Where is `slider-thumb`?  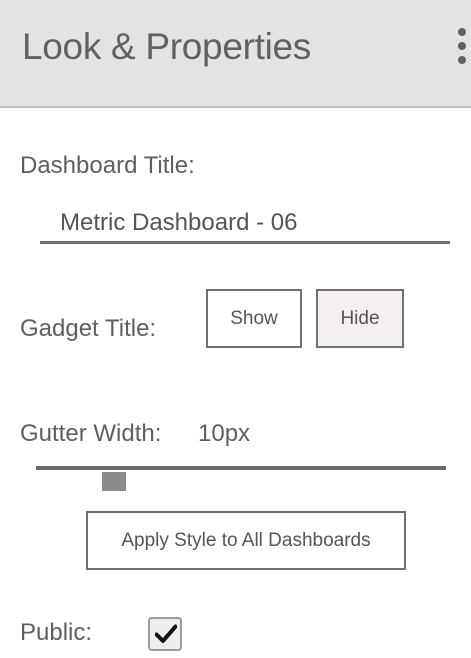
slider-thumb is located at coordinates (114, 481).